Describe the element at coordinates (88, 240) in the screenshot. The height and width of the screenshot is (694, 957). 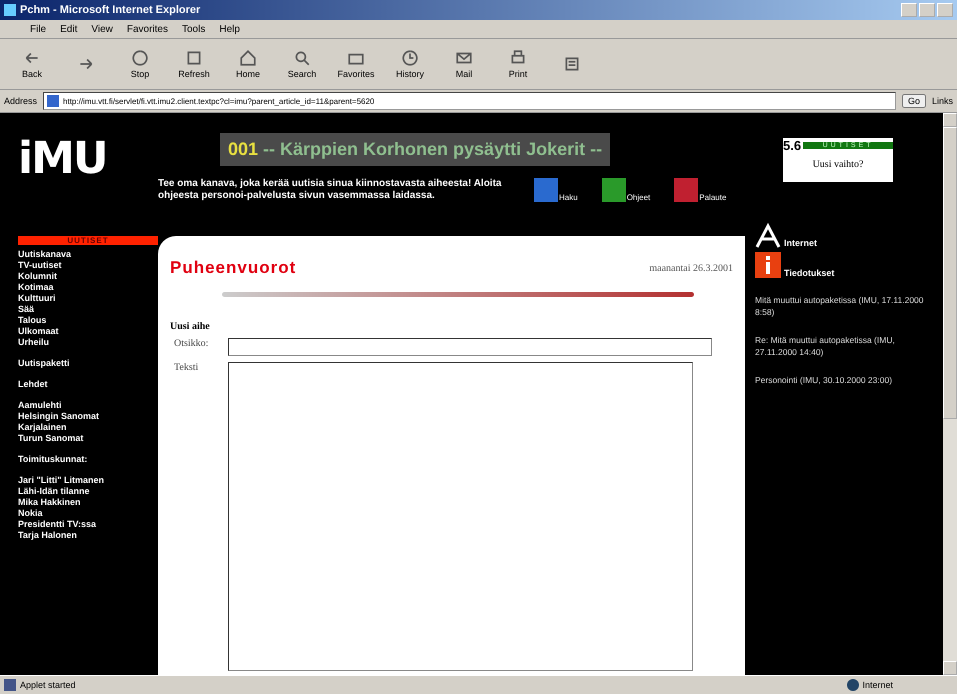
I see `nav-header: UUTISET` at that location.